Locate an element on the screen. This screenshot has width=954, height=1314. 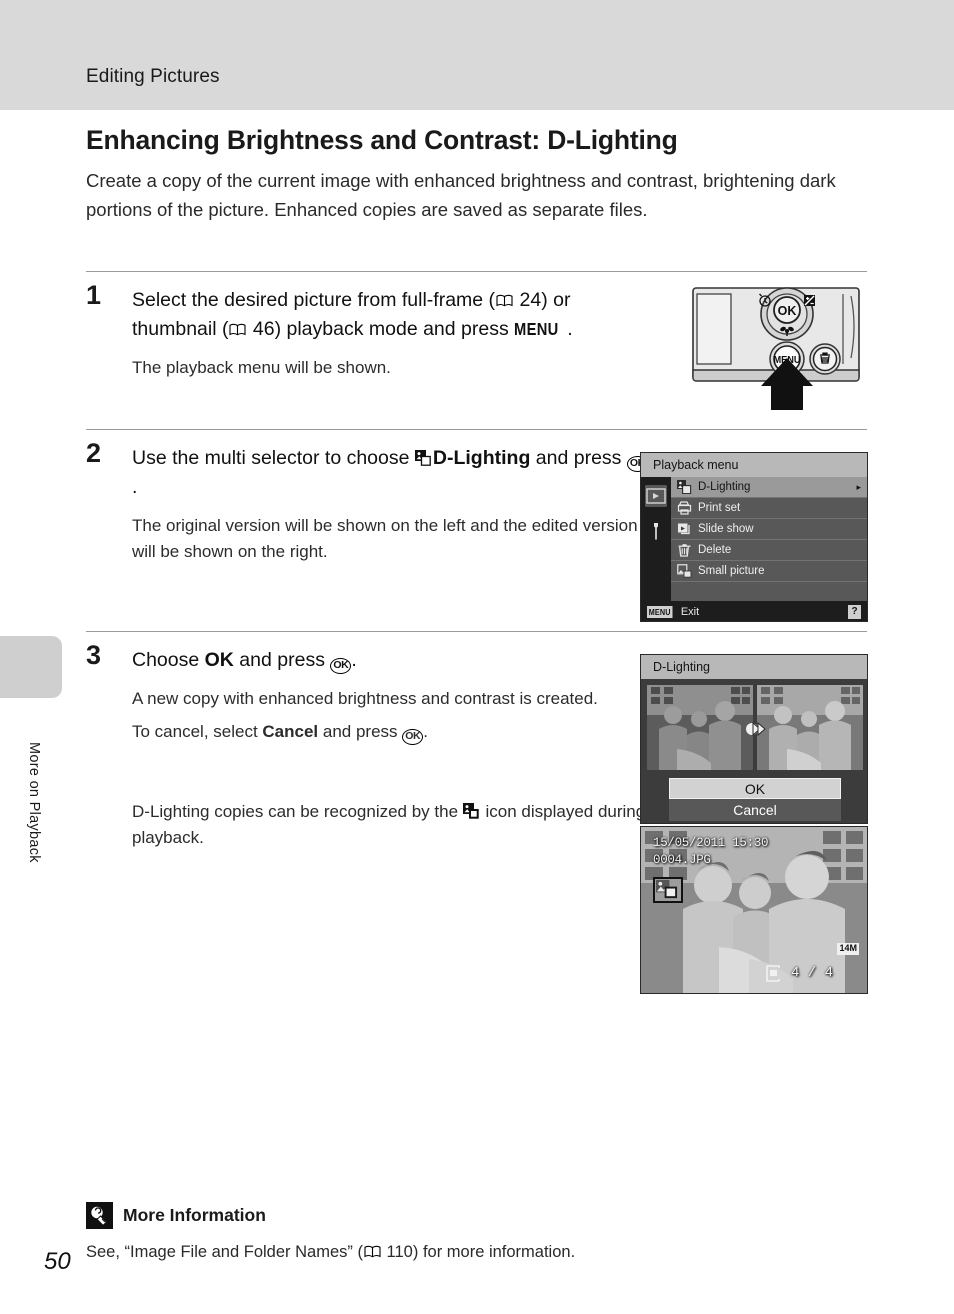
setup-tab-icon is located at coordinates (656, 532).